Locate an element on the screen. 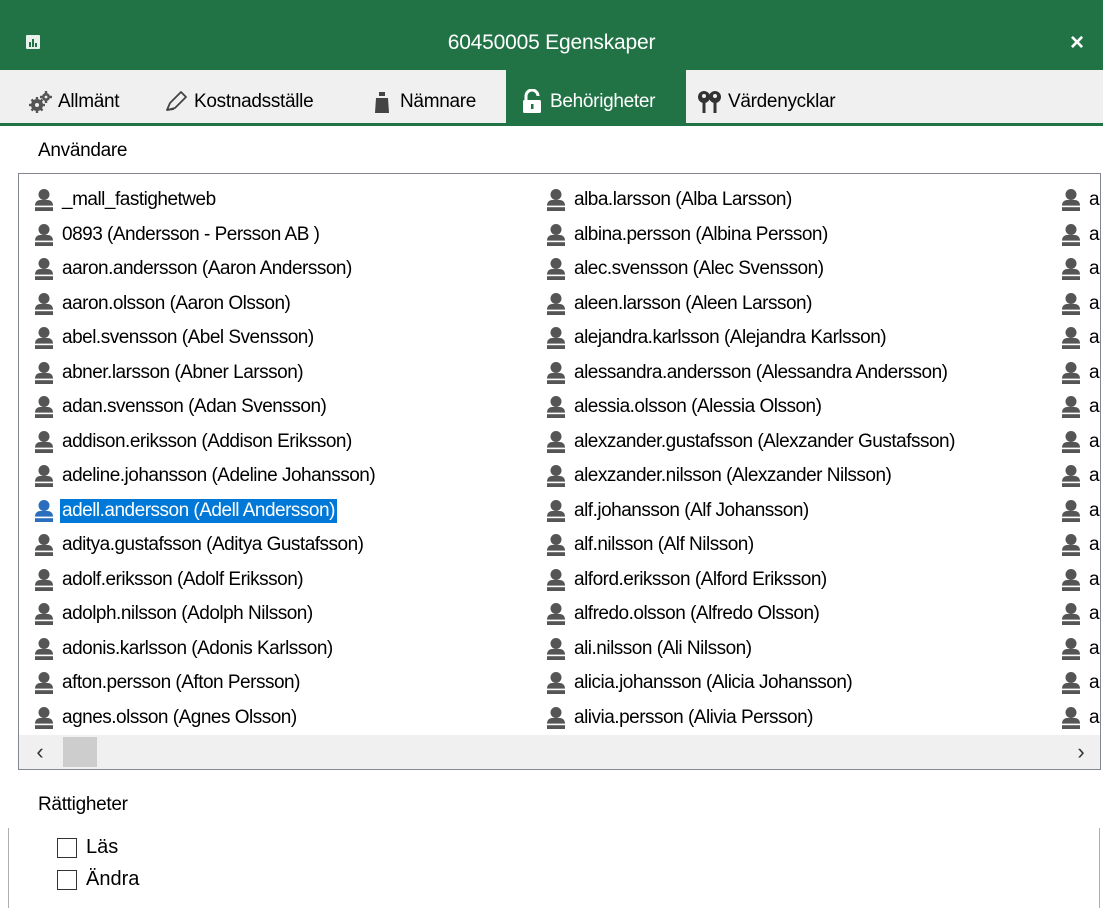 The width and height of the screenshot is (1103, 908). user-list-item: adonis.karlsson (Adonis Karlsson) is located at coordinates (198, 649).